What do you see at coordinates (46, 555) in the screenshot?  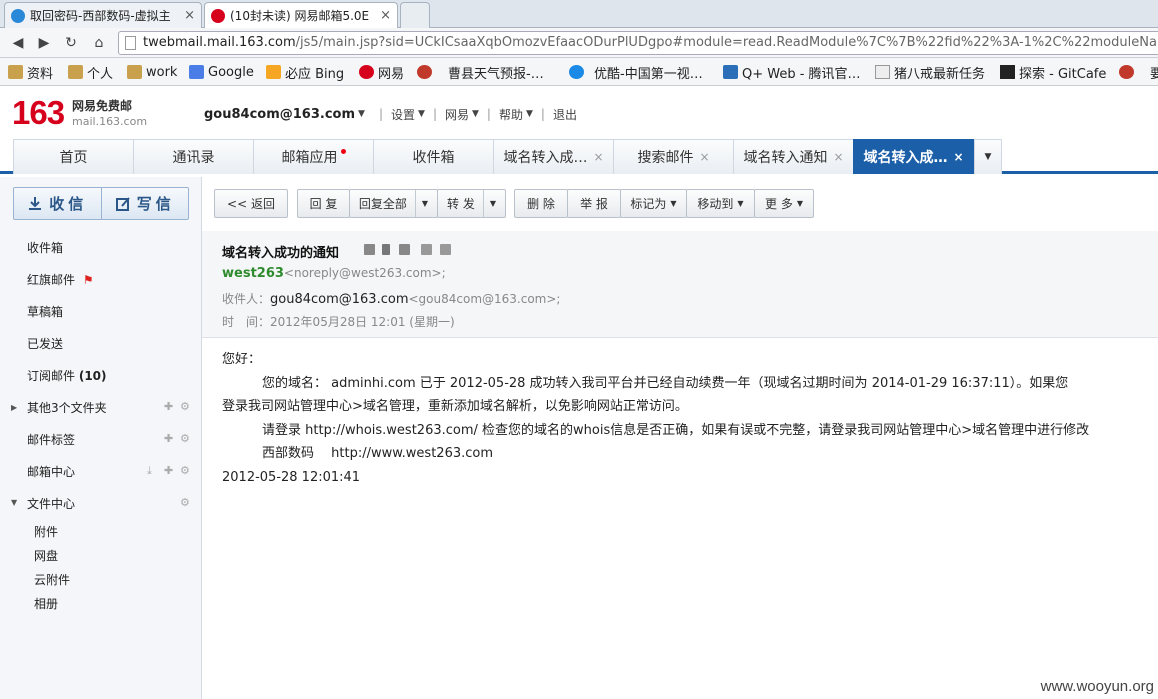 I see `sidebar-item-netdisk: 网盘` at bounding box center [46, 555].